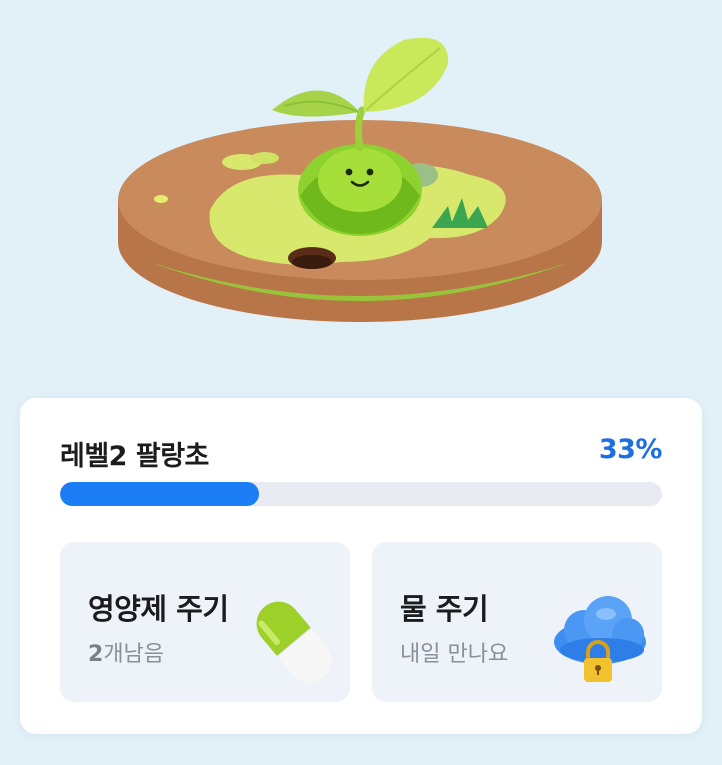  What do you see at coordinates (361, 494) in the screenshot?
I see `progress-bar` at bounding box center [361, 494].